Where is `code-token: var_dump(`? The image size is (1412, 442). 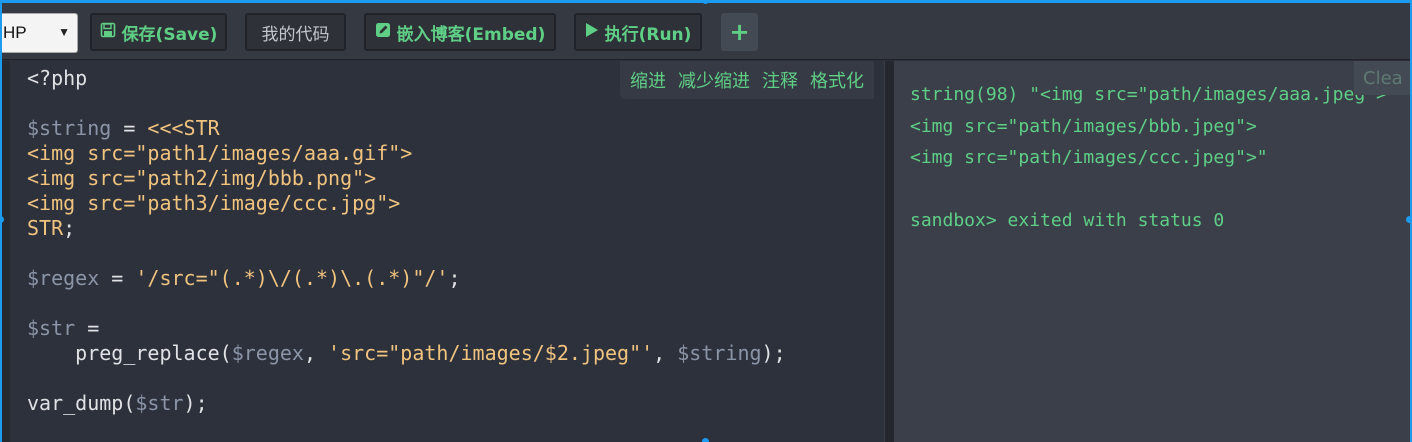 code-token: var_dump( is located at coordinates (81, 403).